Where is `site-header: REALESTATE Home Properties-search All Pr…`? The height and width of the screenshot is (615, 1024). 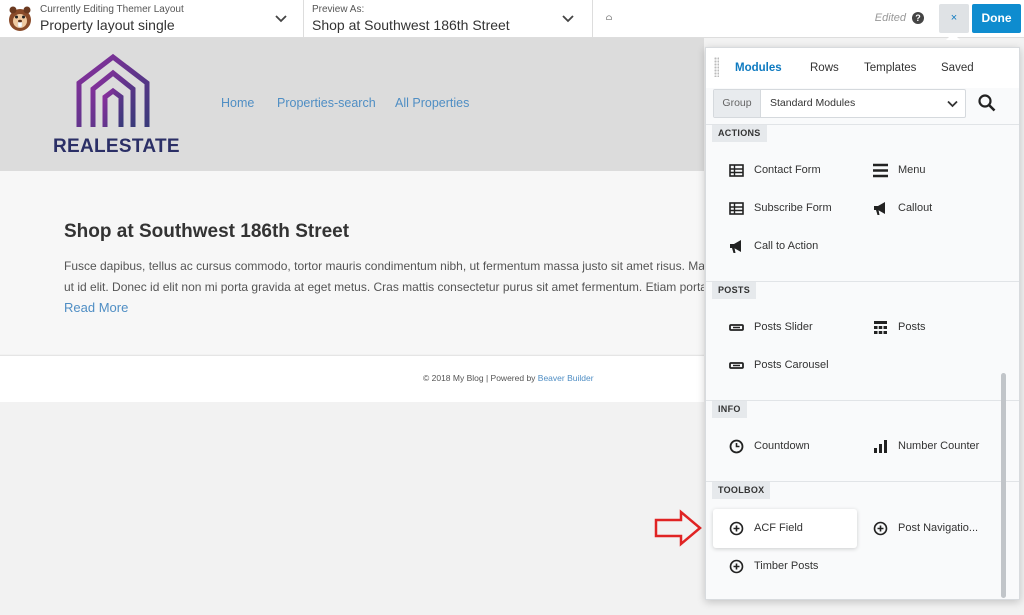 site-header: REALESTATE Home Properties-search All Pr… is located at coordinates (352, 104).